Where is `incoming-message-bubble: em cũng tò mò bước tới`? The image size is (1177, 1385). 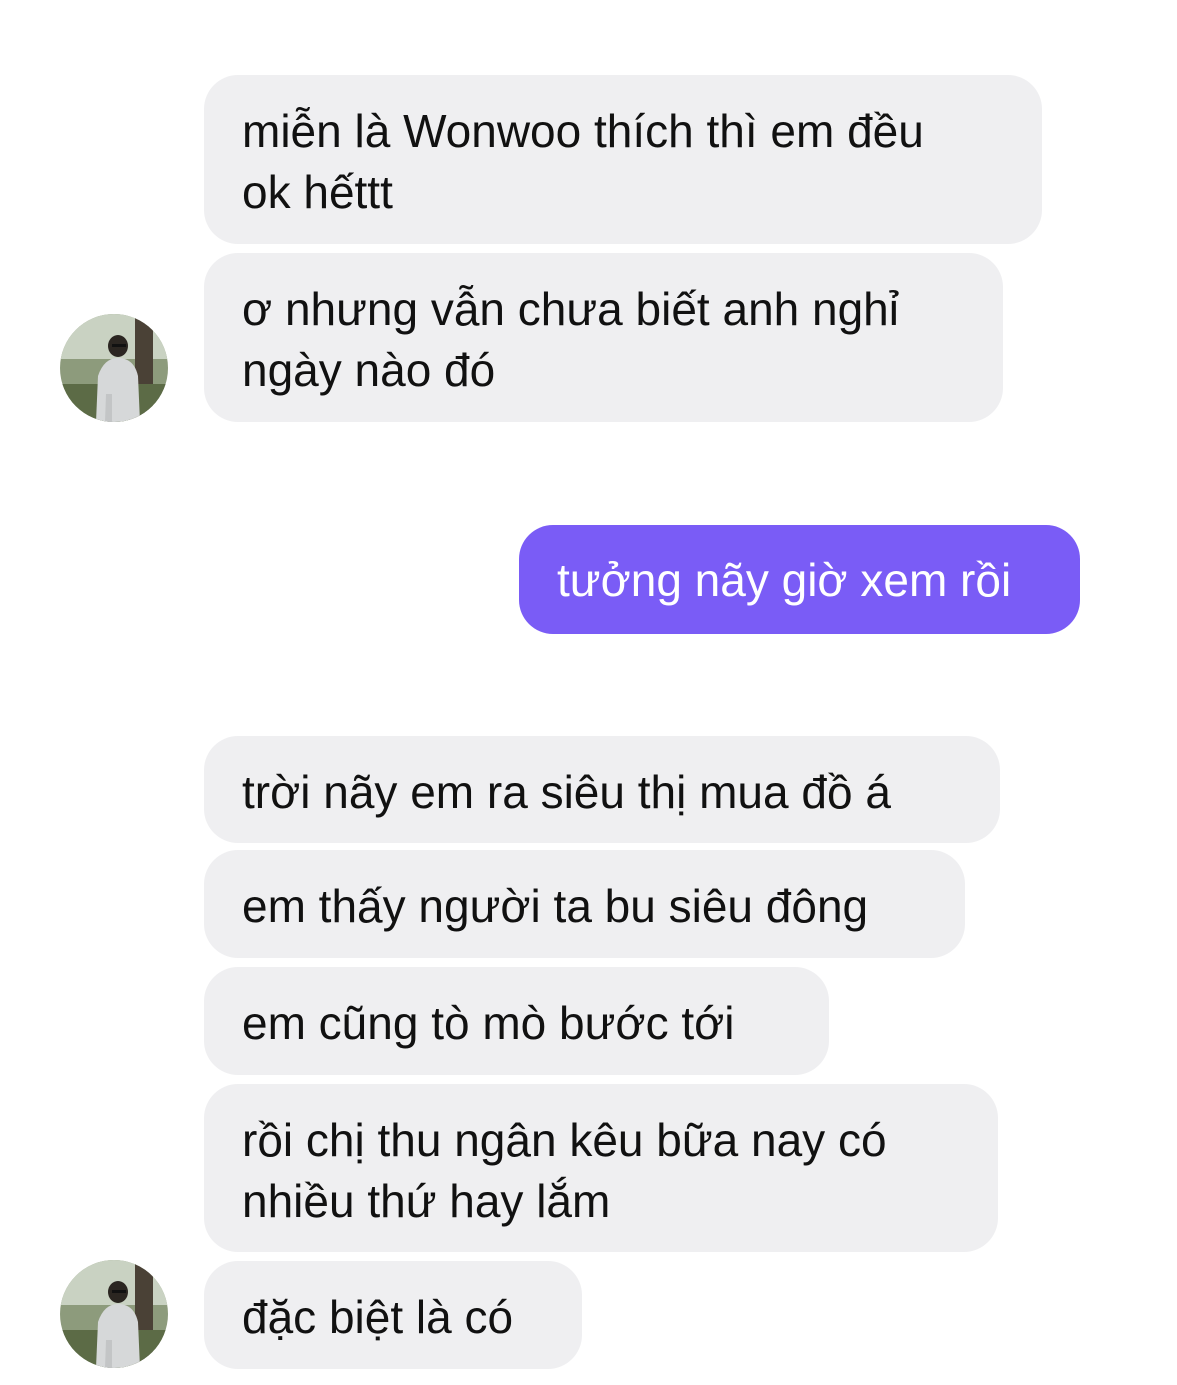 incoming-message-bubble: em cũng tò mò bước tới is located at coordinates (516, 1021).